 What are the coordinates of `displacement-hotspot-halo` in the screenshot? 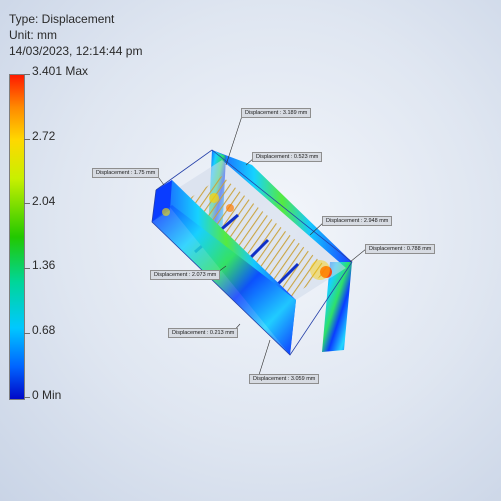 It's located at (320, 270).